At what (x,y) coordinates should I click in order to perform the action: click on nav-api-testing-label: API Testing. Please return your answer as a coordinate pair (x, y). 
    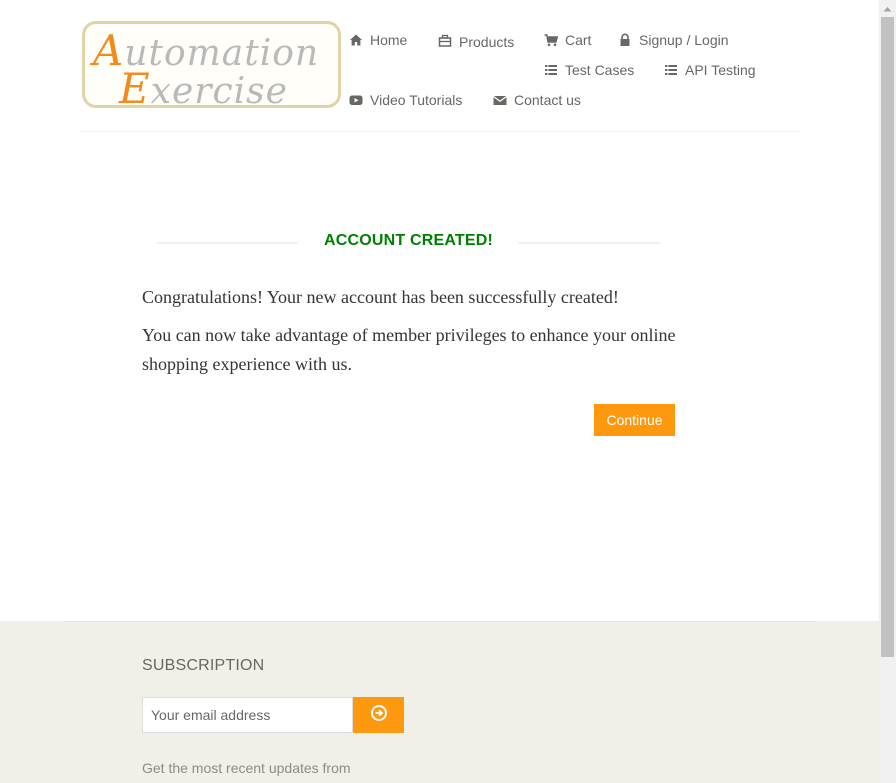
    Looking at the image, I should click on (720, 70).